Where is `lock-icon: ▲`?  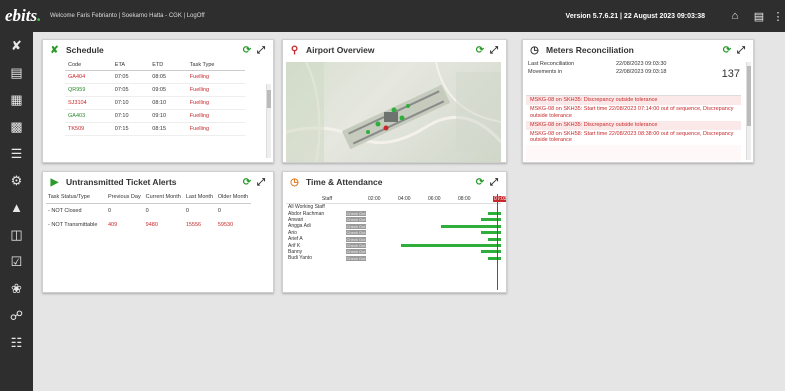 lock-icon: ▲ is located at coordinates (16, 207).